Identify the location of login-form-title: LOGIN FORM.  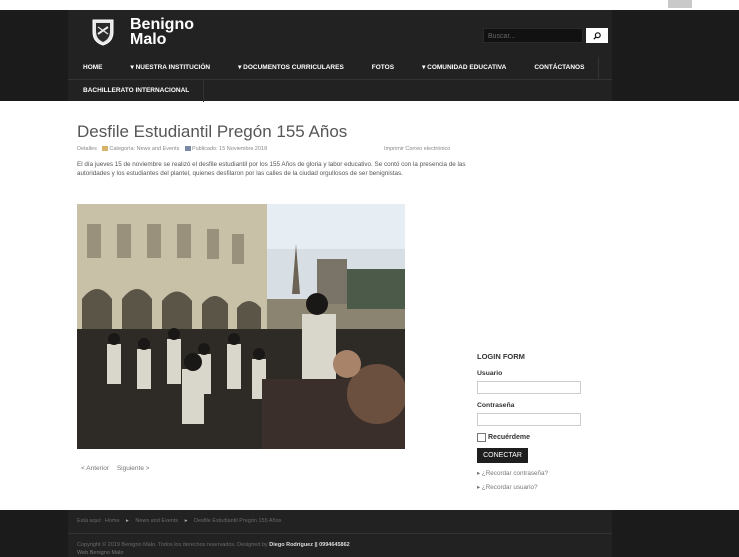
(501, 356).